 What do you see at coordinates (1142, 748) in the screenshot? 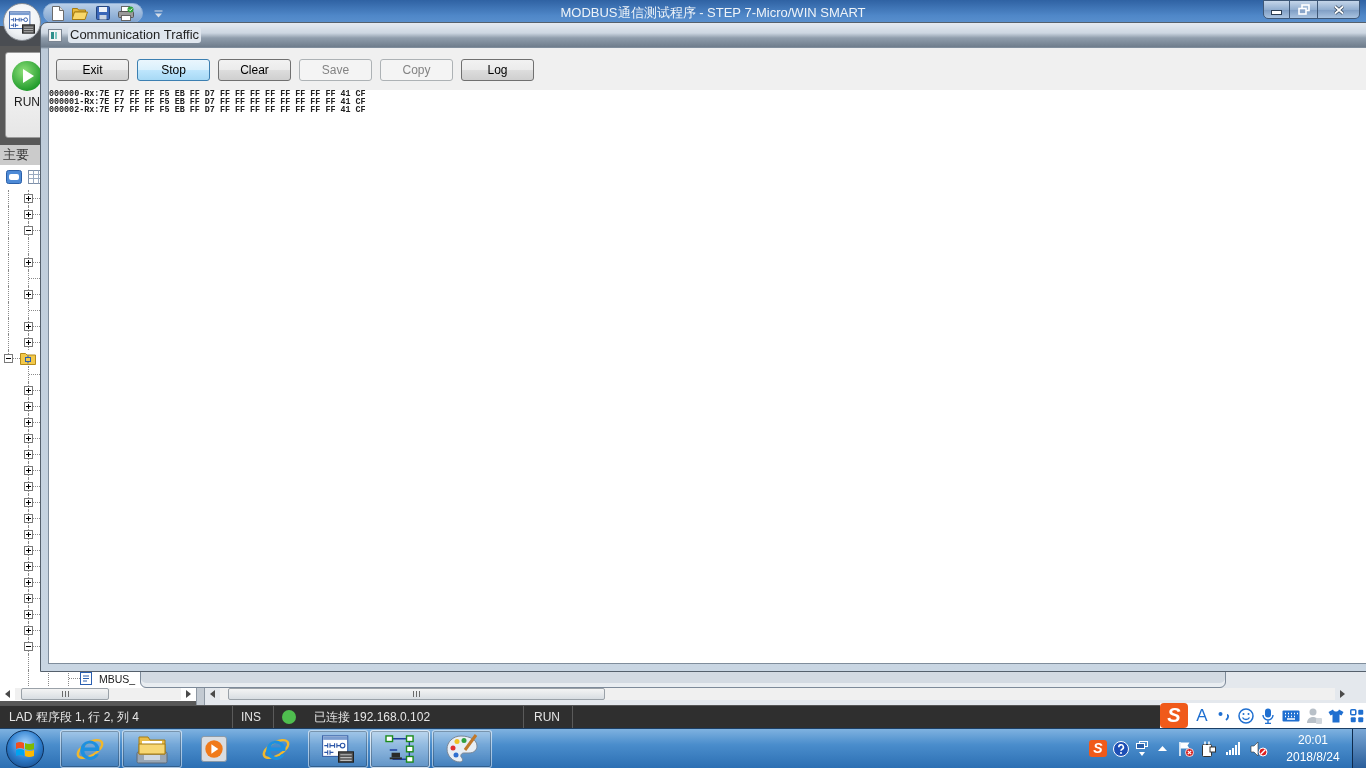
I see `windows-icon` at bounding box center [1142, 748].